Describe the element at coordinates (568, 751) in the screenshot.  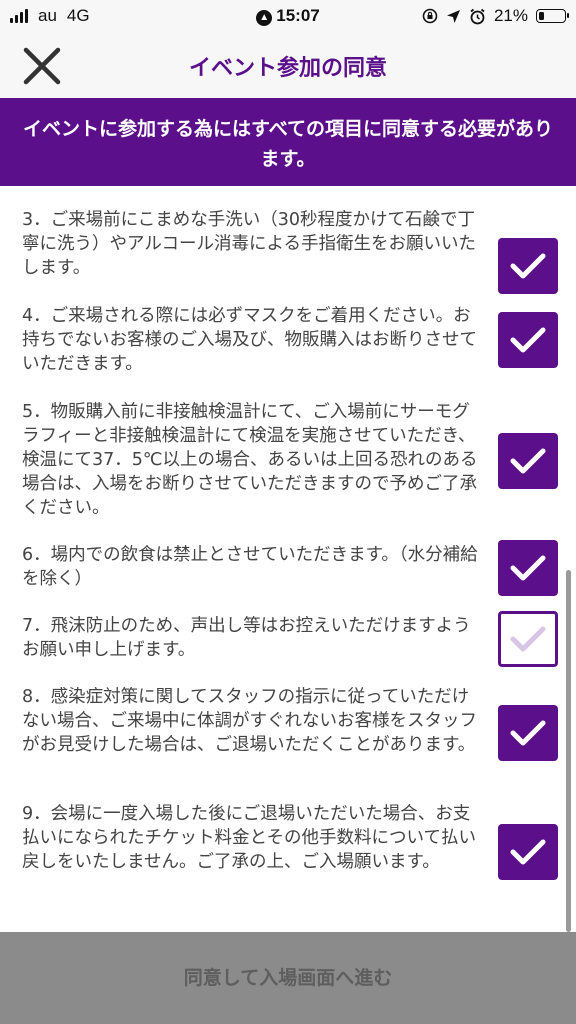
I see `scrollbar` at that location.